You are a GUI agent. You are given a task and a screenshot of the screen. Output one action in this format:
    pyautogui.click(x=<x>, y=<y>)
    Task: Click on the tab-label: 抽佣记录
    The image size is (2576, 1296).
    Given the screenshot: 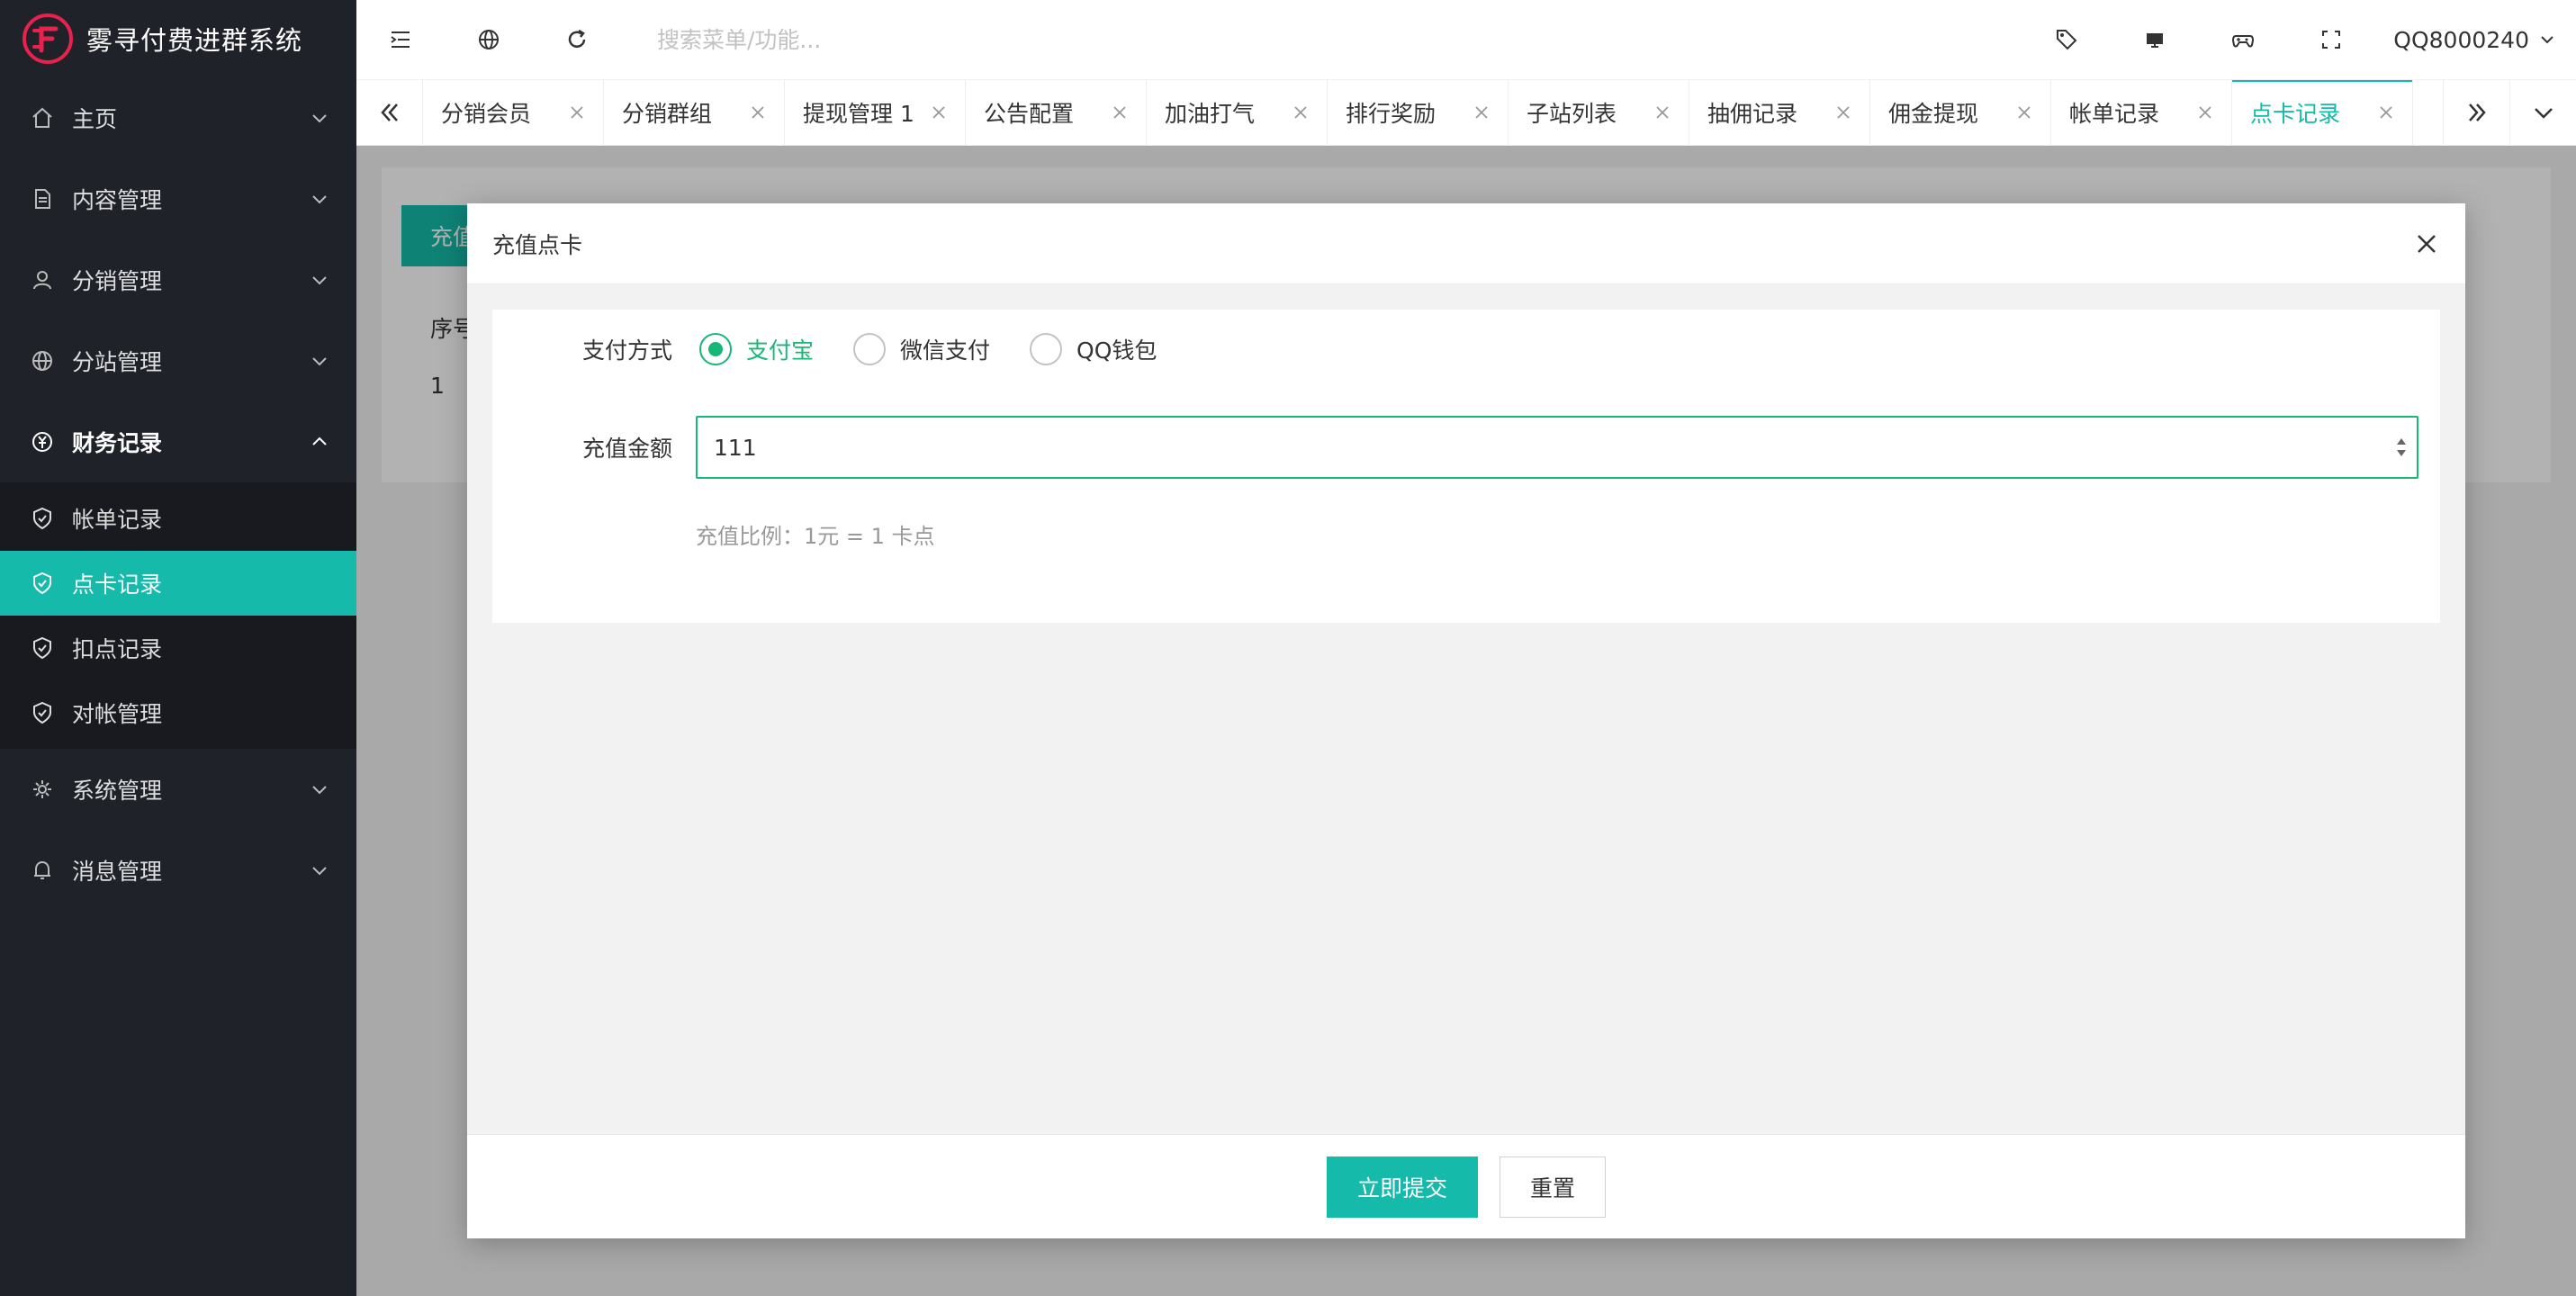 What is the action you would take?
    pyautogui.click(x=1752, y=114)
    